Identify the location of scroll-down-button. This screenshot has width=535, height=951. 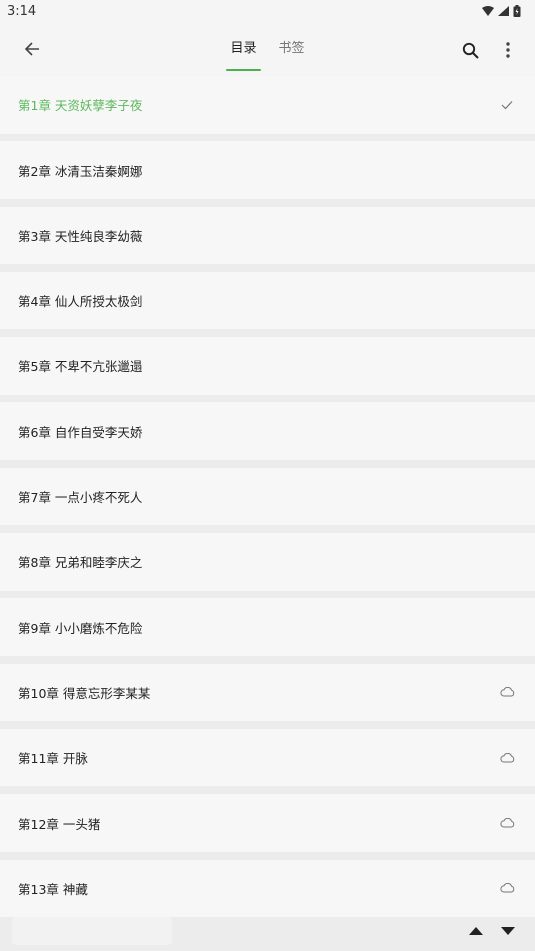
(508, 931).